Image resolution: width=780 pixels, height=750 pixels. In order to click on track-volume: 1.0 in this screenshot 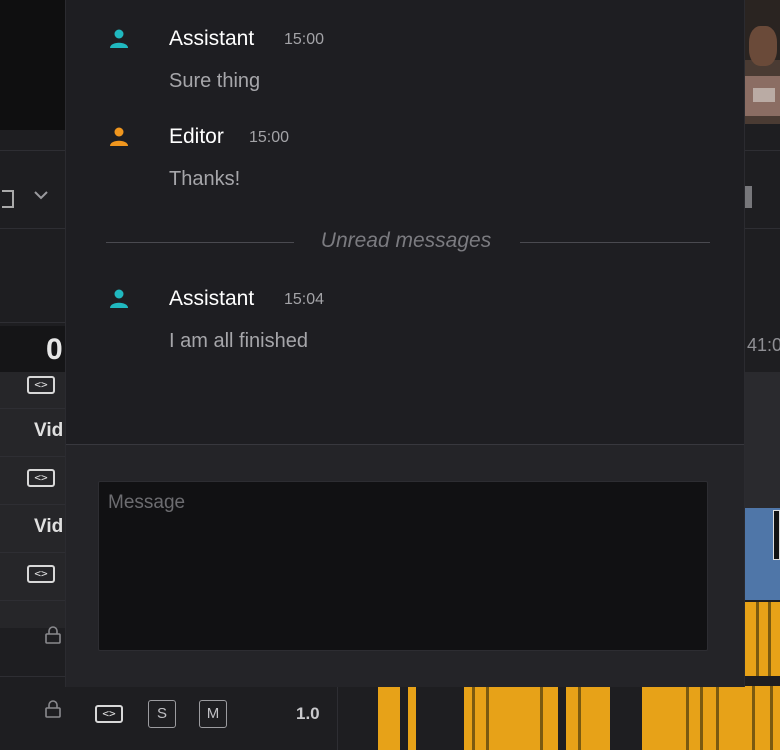, I will do `click(308, 713)`.